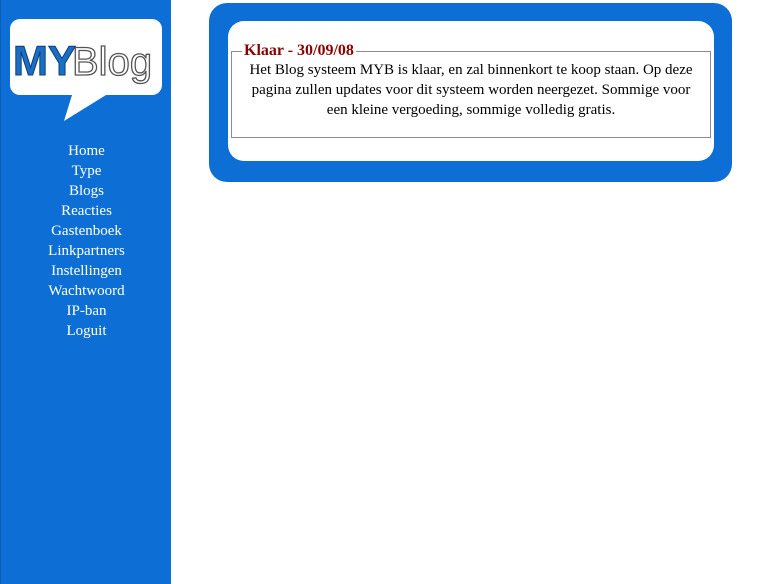  I want to click on site-logo: MY Blog, so click(86, 71).